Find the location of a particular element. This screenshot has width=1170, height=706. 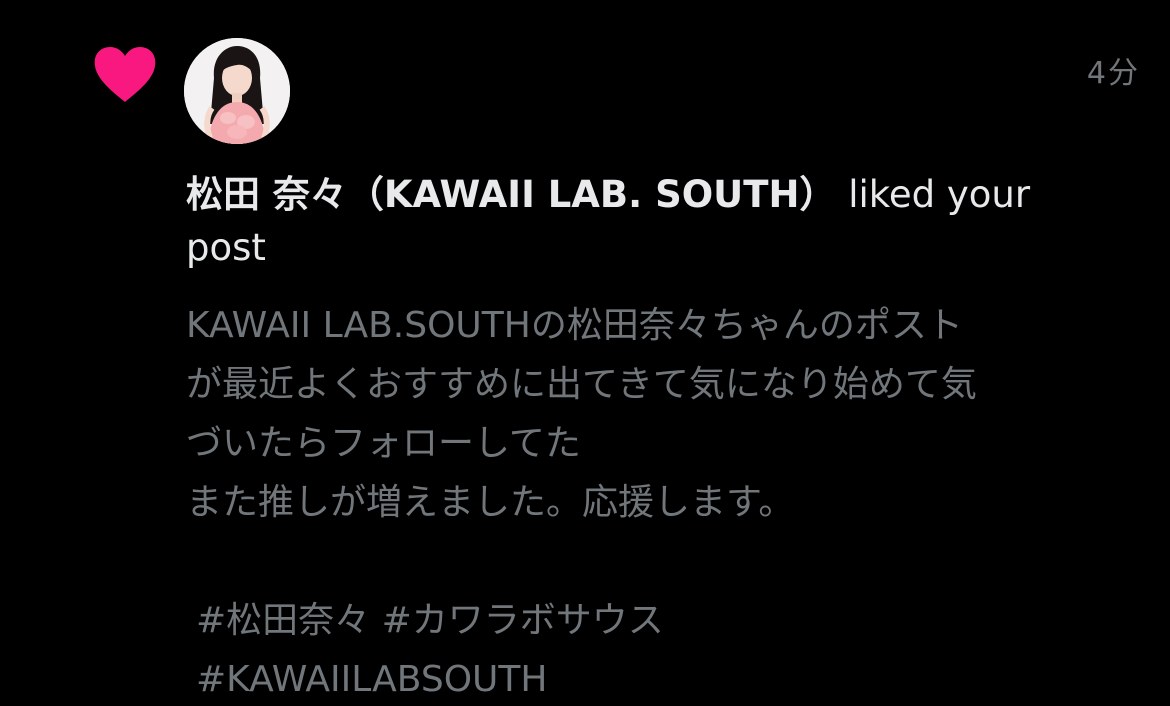

hashtag-link: #カワラボサウス is located at coordinates (523, 620).